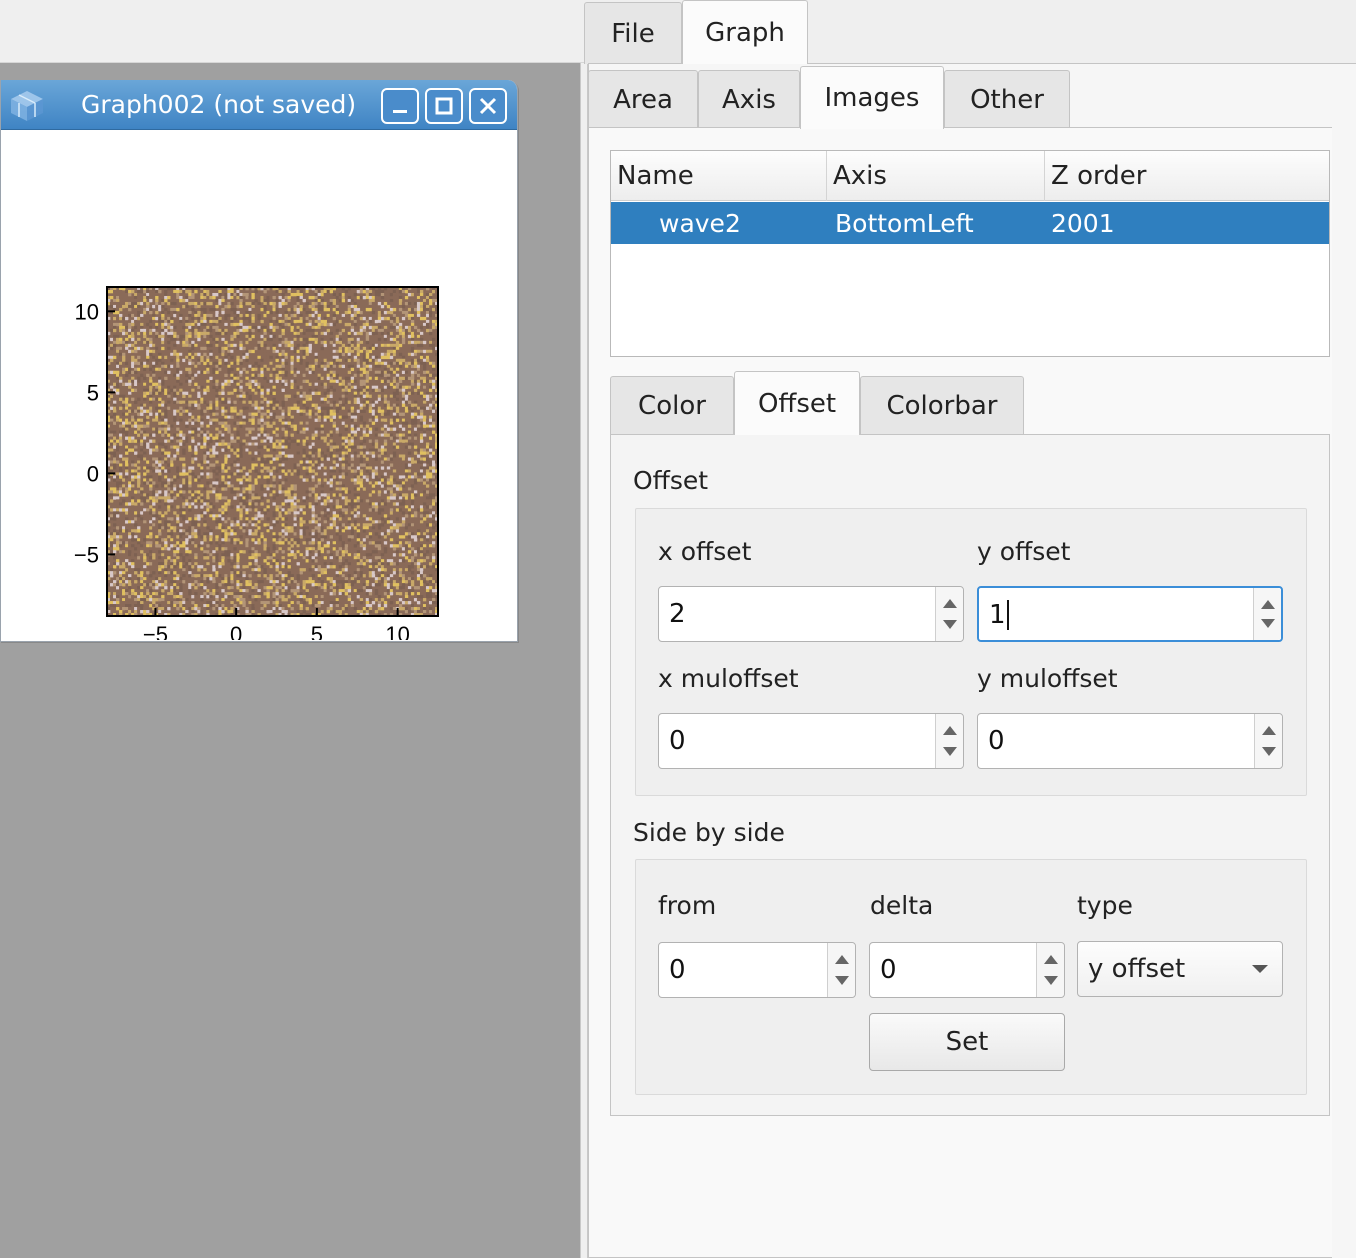  I want to click on graph-window-titlebar: Graph002 (not saved), so click(259, 105).